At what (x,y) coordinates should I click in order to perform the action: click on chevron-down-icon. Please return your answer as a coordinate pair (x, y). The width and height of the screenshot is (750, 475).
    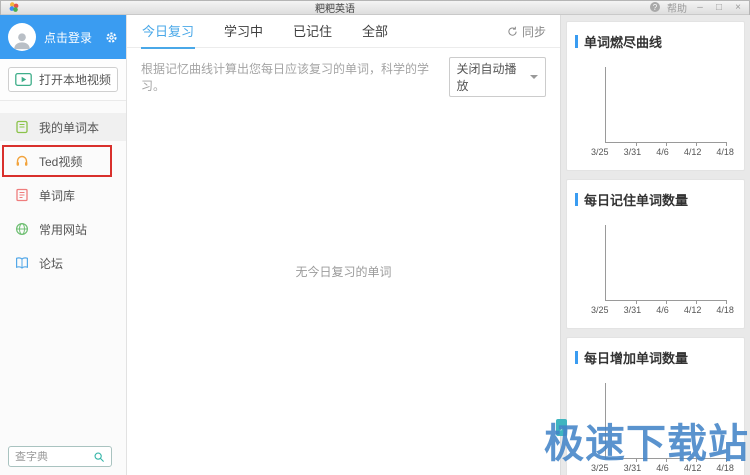
    Looking at the image, I should click on (534, 77).